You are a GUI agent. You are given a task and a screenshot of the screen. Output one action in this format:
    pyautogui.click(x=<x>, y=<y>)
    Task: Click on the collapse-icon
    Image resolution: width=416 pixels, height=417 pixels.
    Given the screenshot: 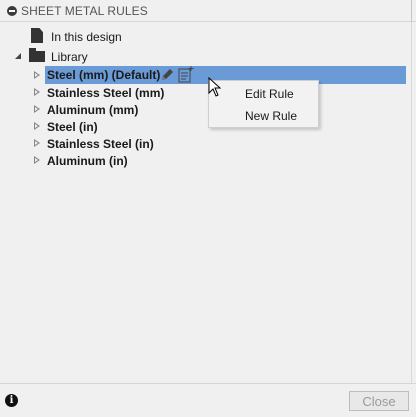 What is the action you would take?
    pyautogui.click(x=12, y=11)
    